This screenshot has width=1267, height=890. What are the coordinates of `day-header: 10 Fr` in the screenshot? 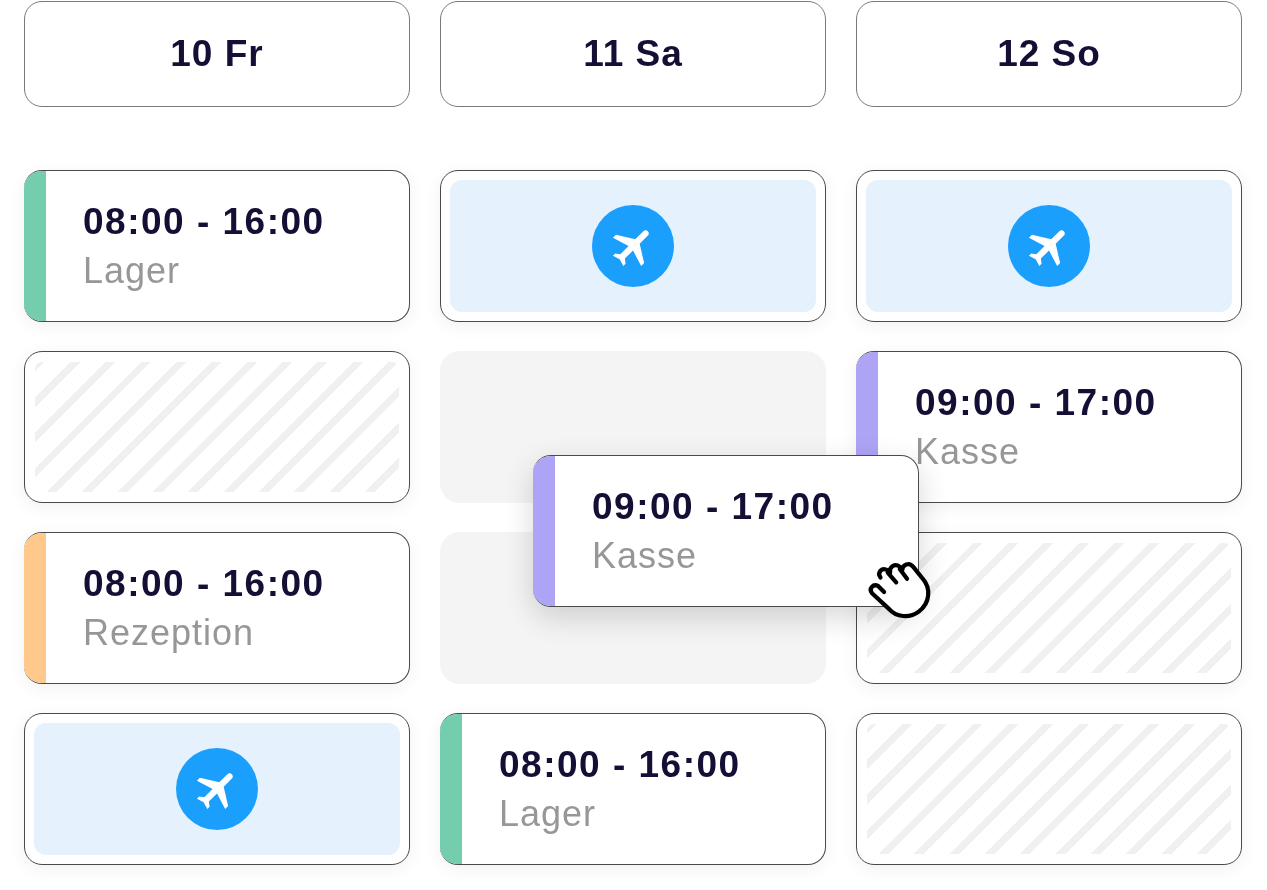 It's located at (217, 54).